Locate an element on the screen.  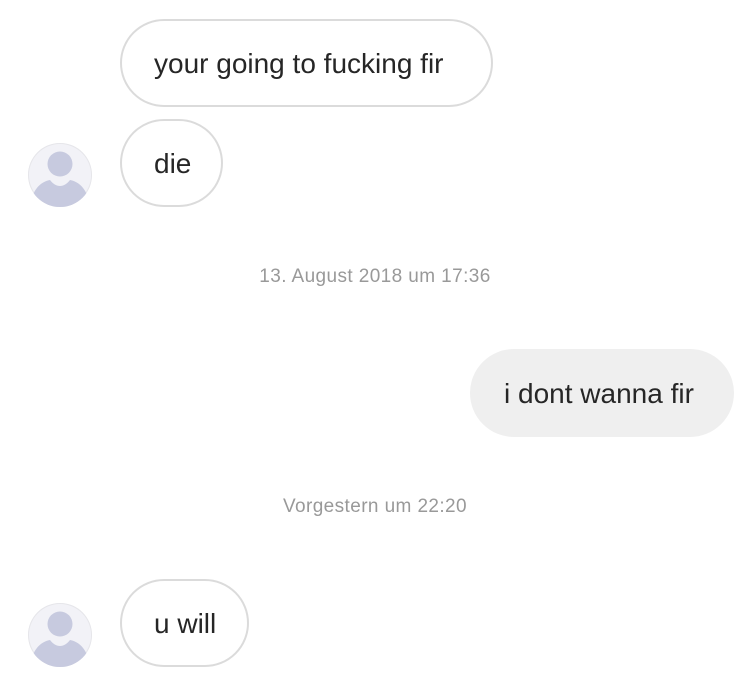
message-text: i dont wanna fir is located at coordinates (599, 393).